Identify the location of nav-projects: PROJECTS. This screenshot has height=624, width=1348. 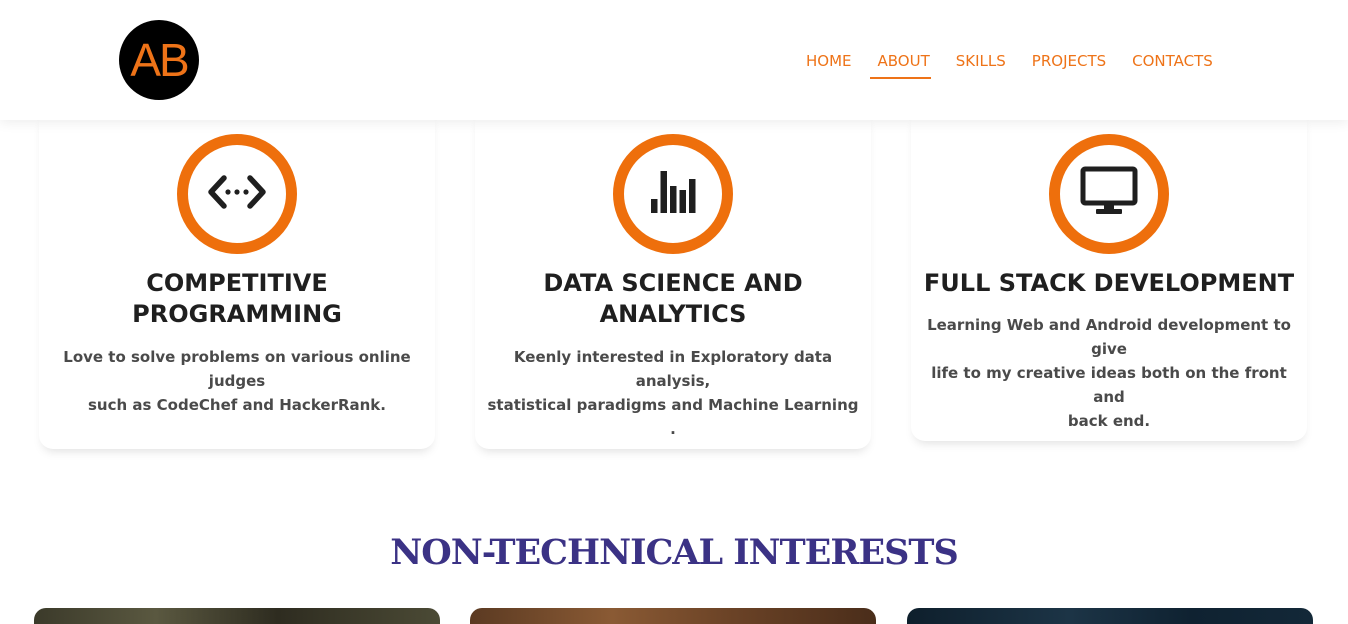
(1069, 61).